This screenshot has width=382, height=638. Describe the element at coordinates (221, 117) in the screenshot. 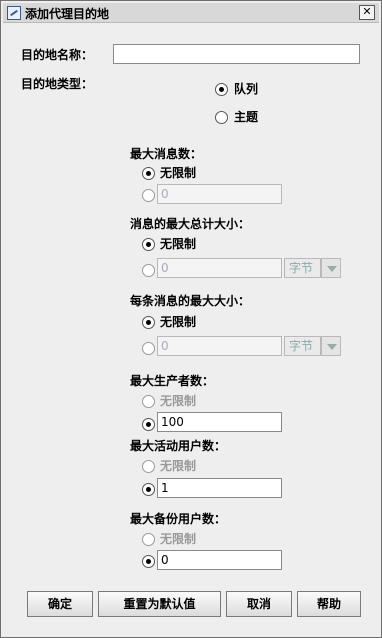

I see `type-topic-radio` at that location.